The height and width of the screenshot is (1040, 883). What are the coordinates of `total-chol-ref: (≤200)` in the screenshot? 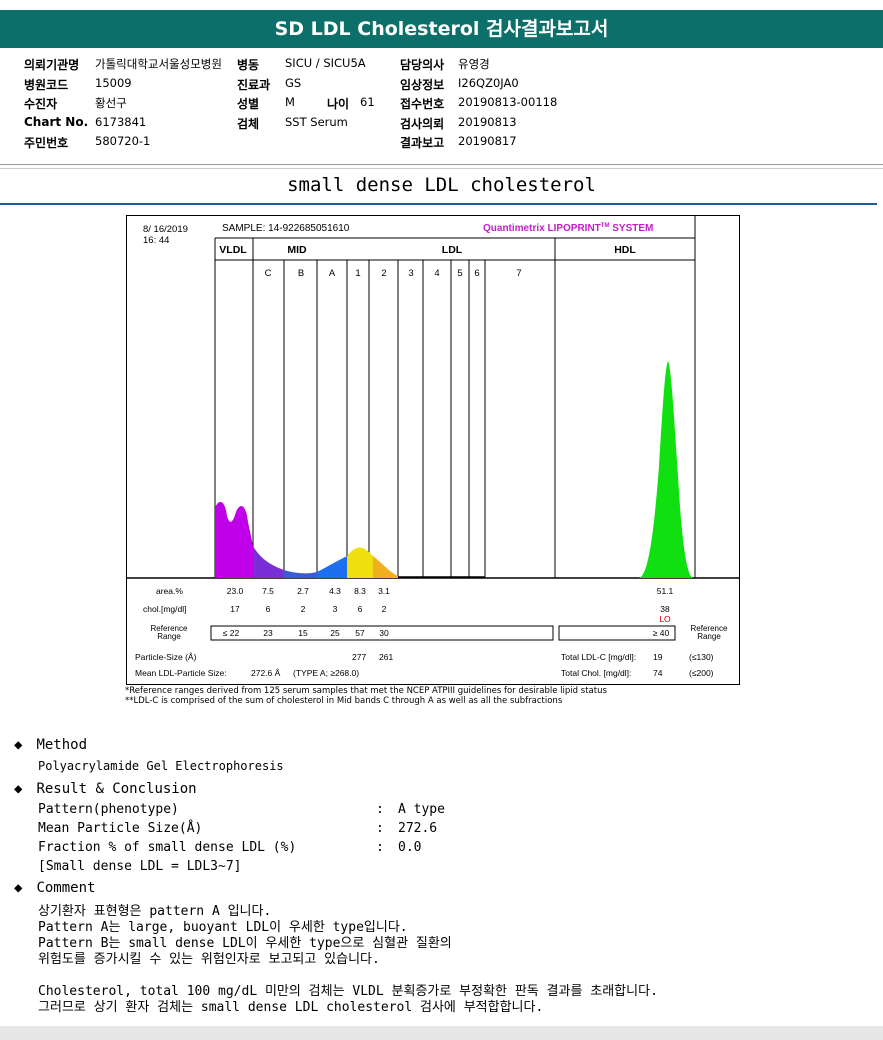 It's located at (701, 673).